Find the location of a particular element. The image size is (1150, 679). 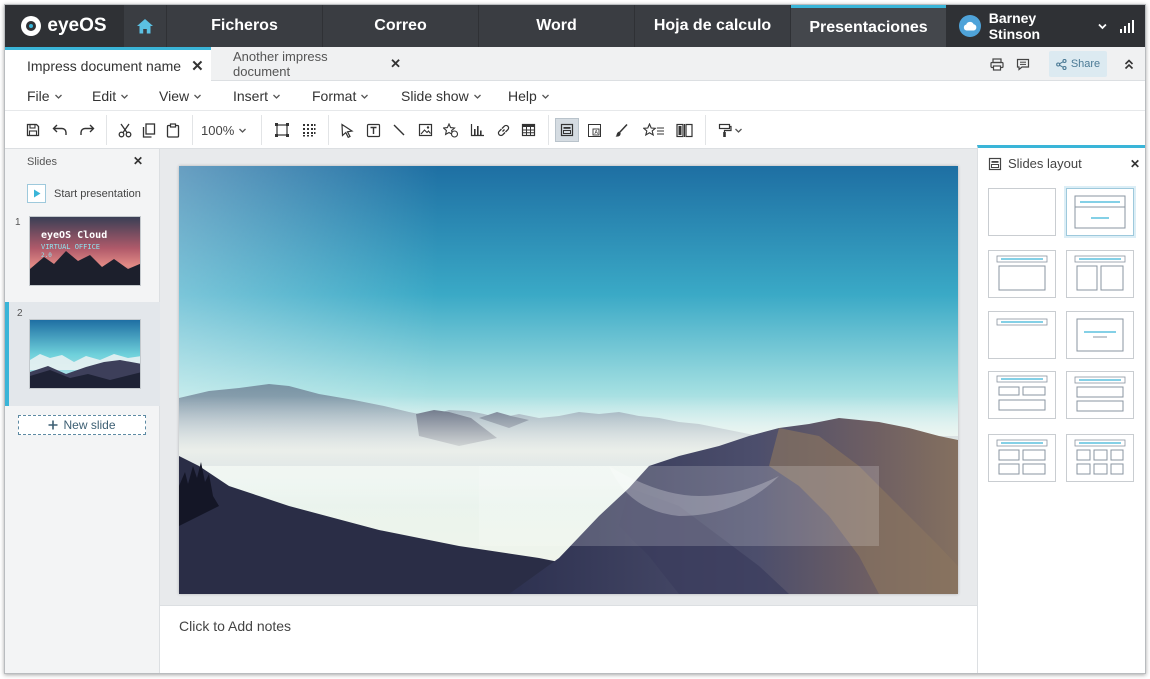

paste-icon is located at coordinates (173, 130).